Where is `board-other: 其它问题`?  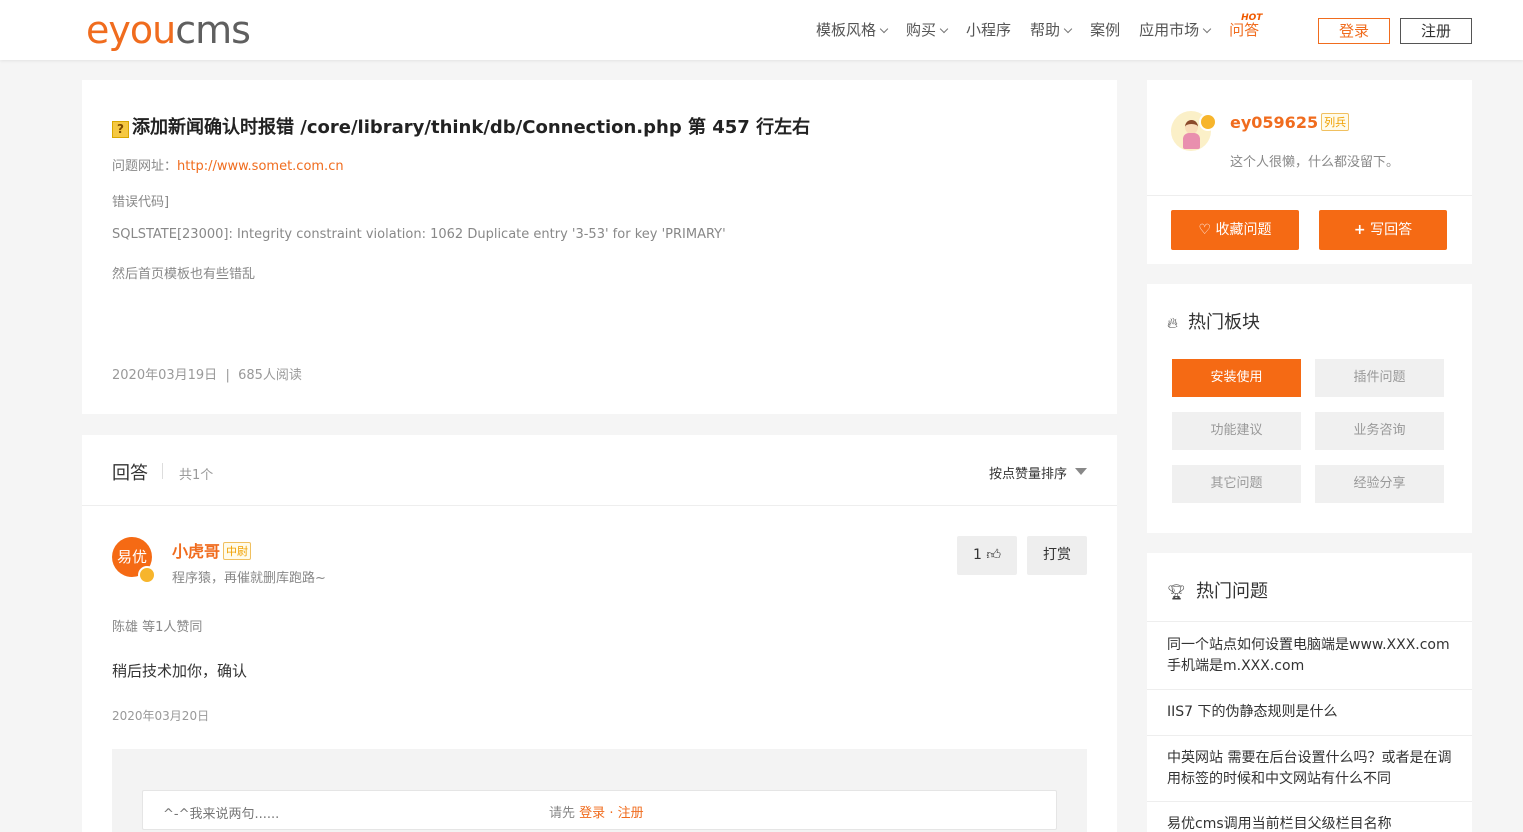
board-other: 其它问题 is located at coordinates (1236, 484).